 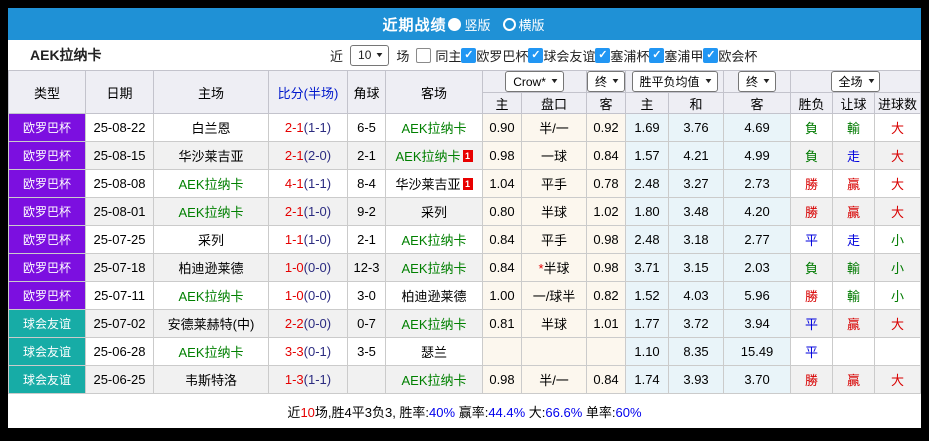 I want to click on odds-away-cell: 0.98, so click(x=606, y=267).